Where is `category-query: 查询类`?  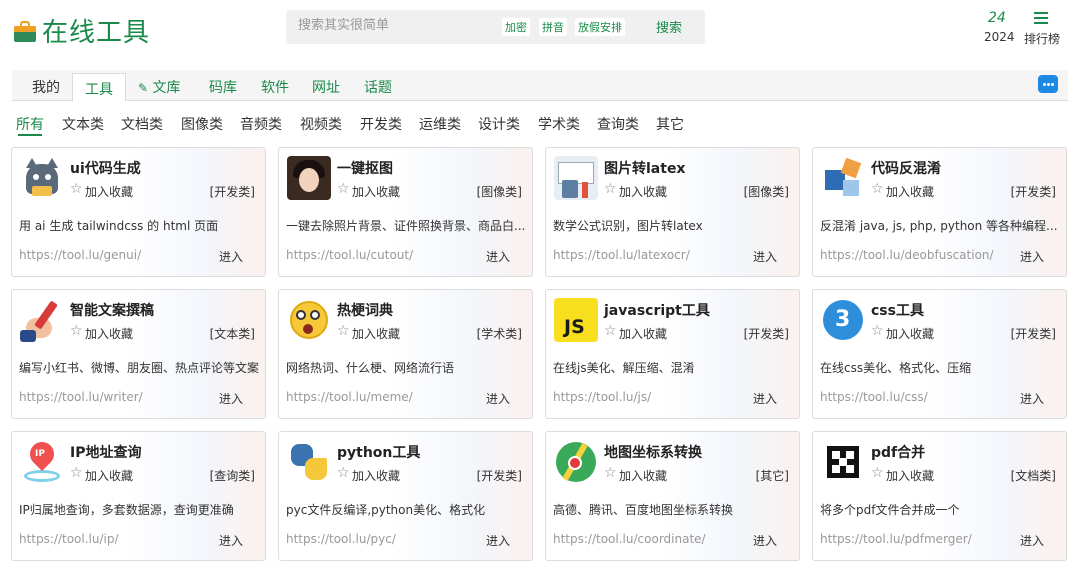 category-query: 查询类 is located at coordinates (618, 124).